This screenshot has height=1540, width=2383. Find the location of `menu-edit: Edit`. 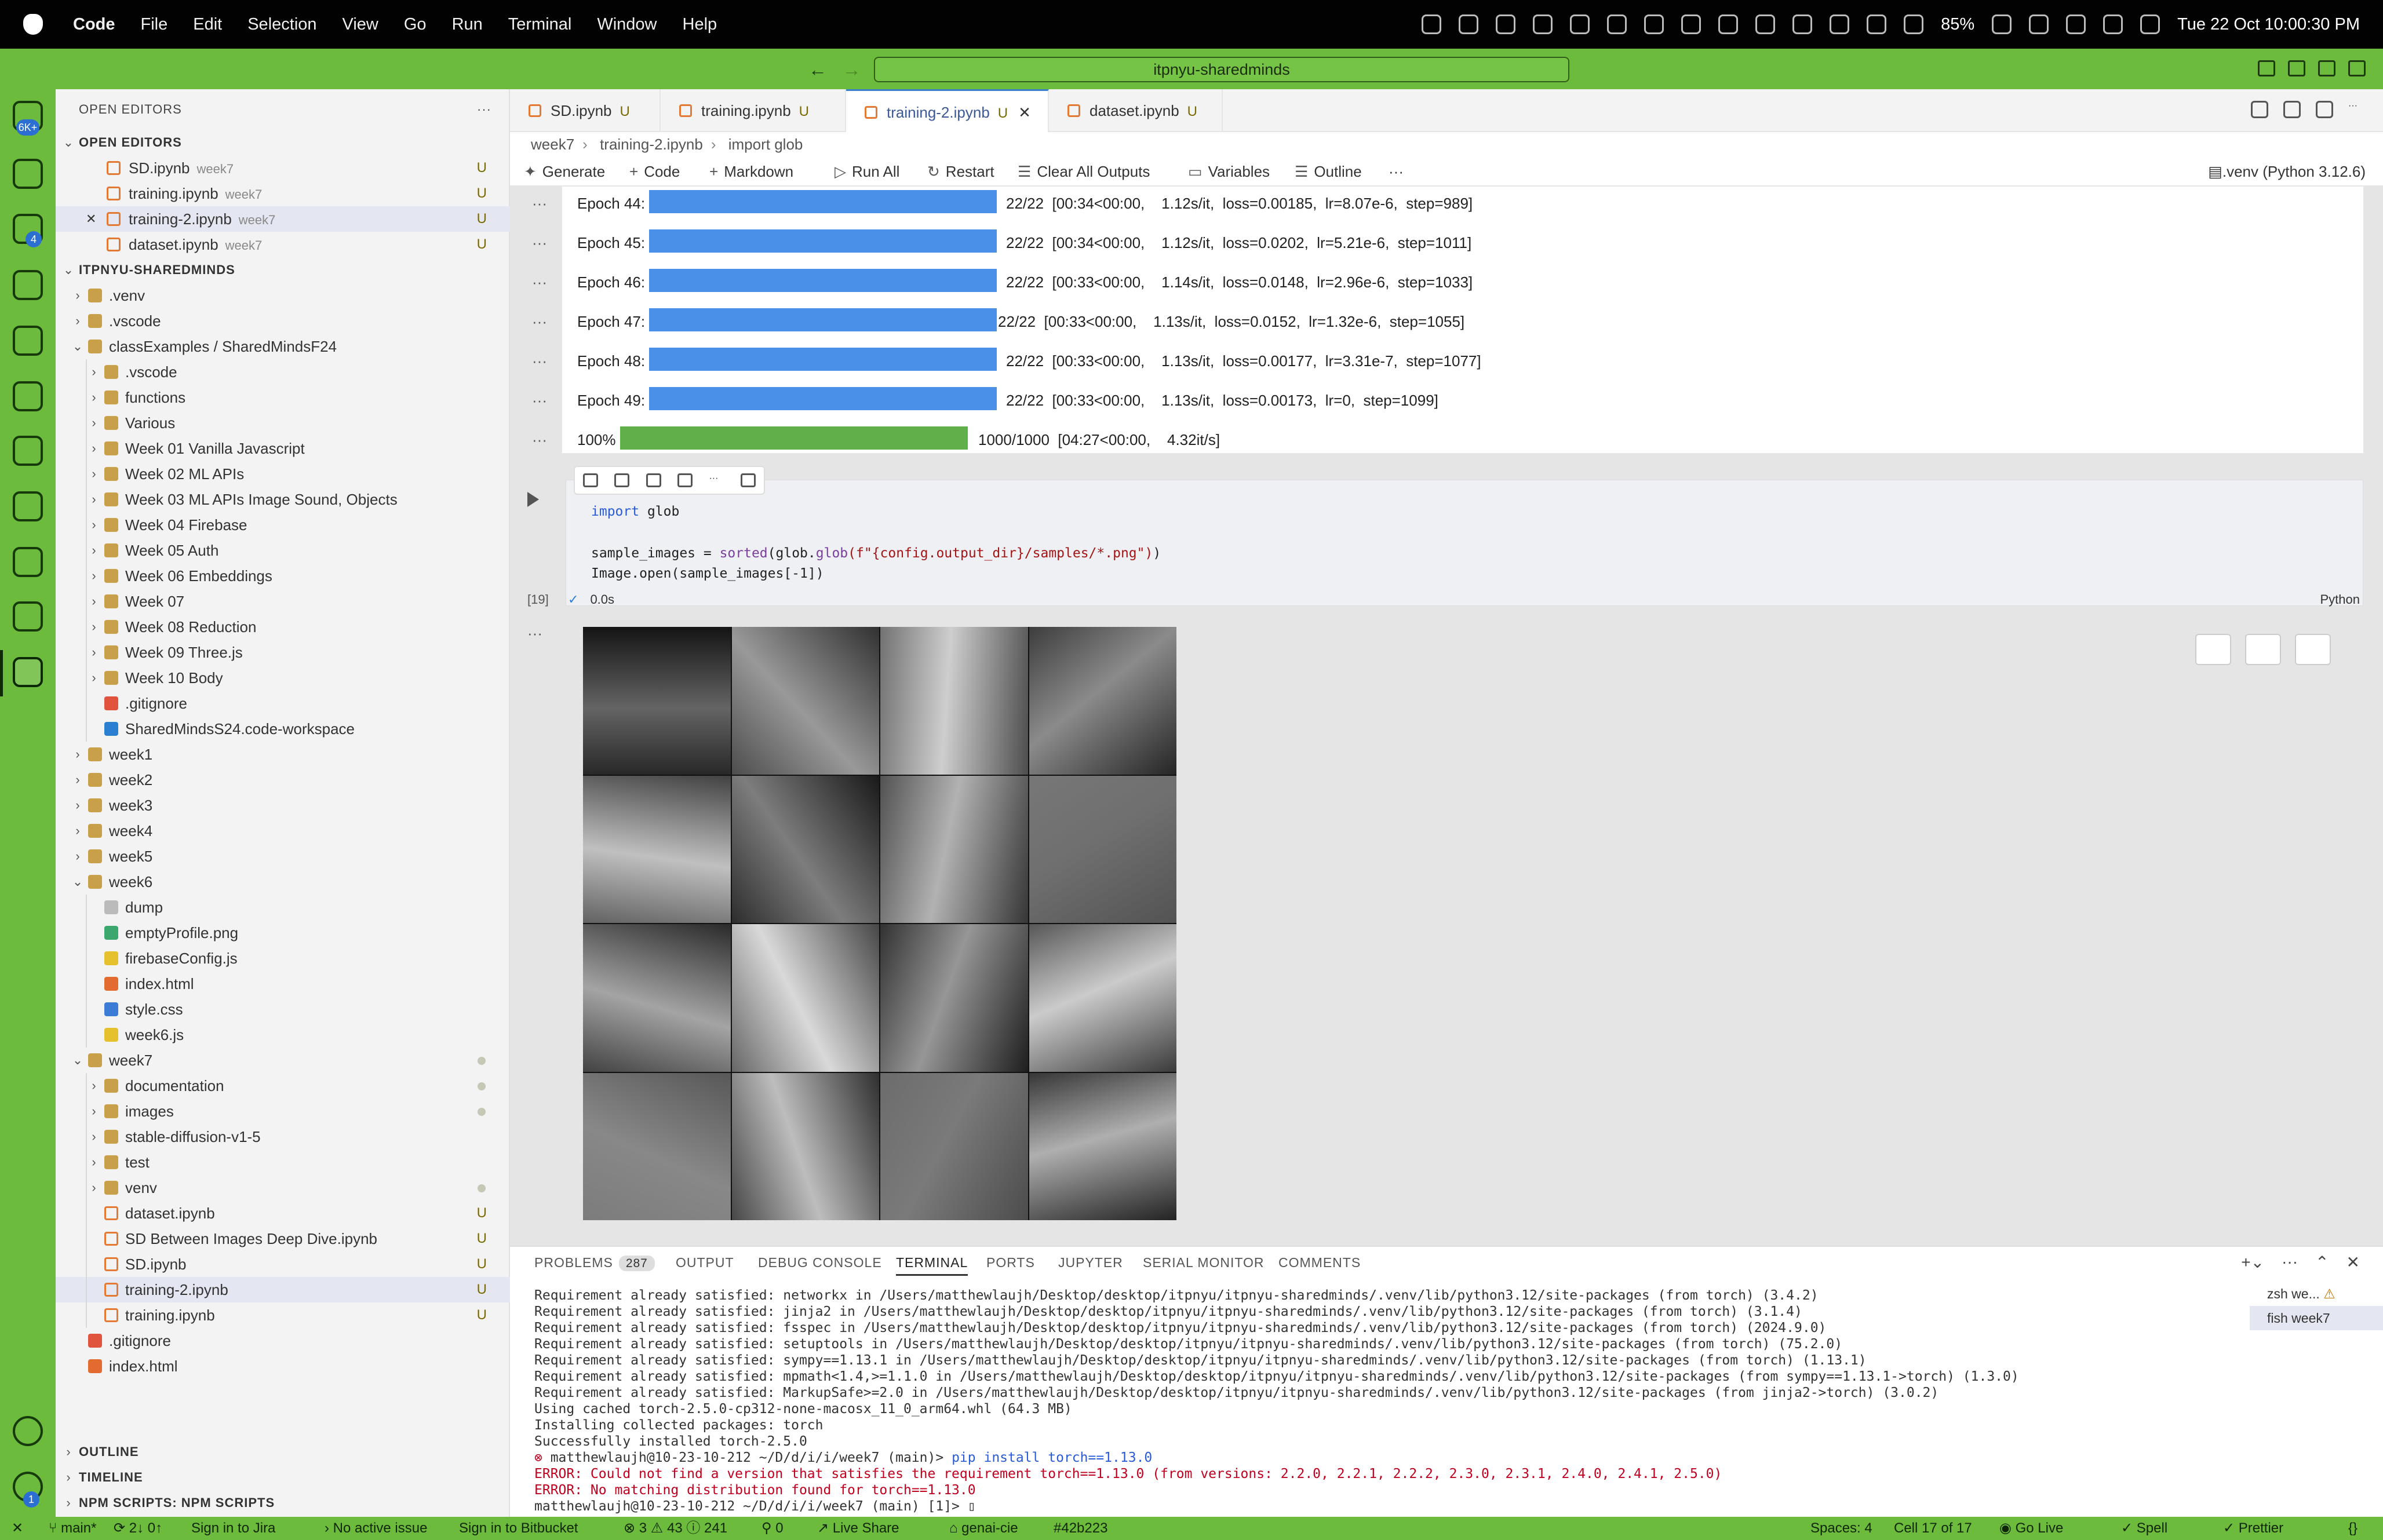

menu-edit: Edit is located at coordinates (208, 25).